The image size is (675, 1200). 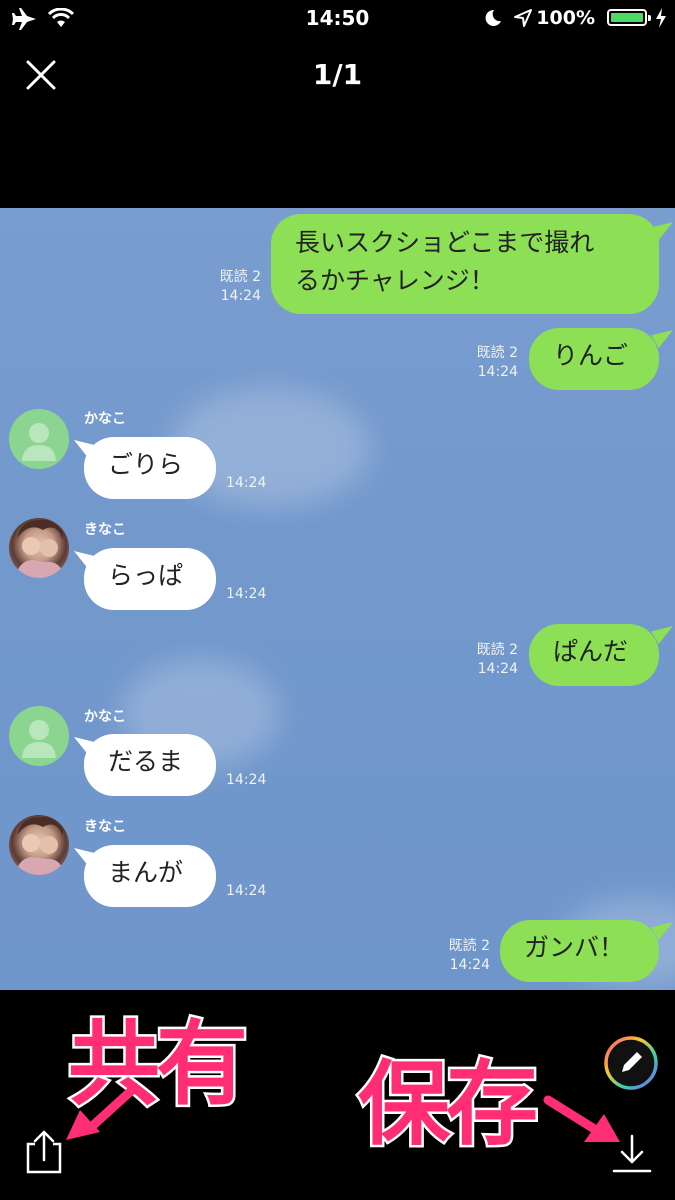 What do you see at coordinates (337, 19) in the screenshot?
I see `status-bar: 14:50 100%` at bounding box center [337, 19].